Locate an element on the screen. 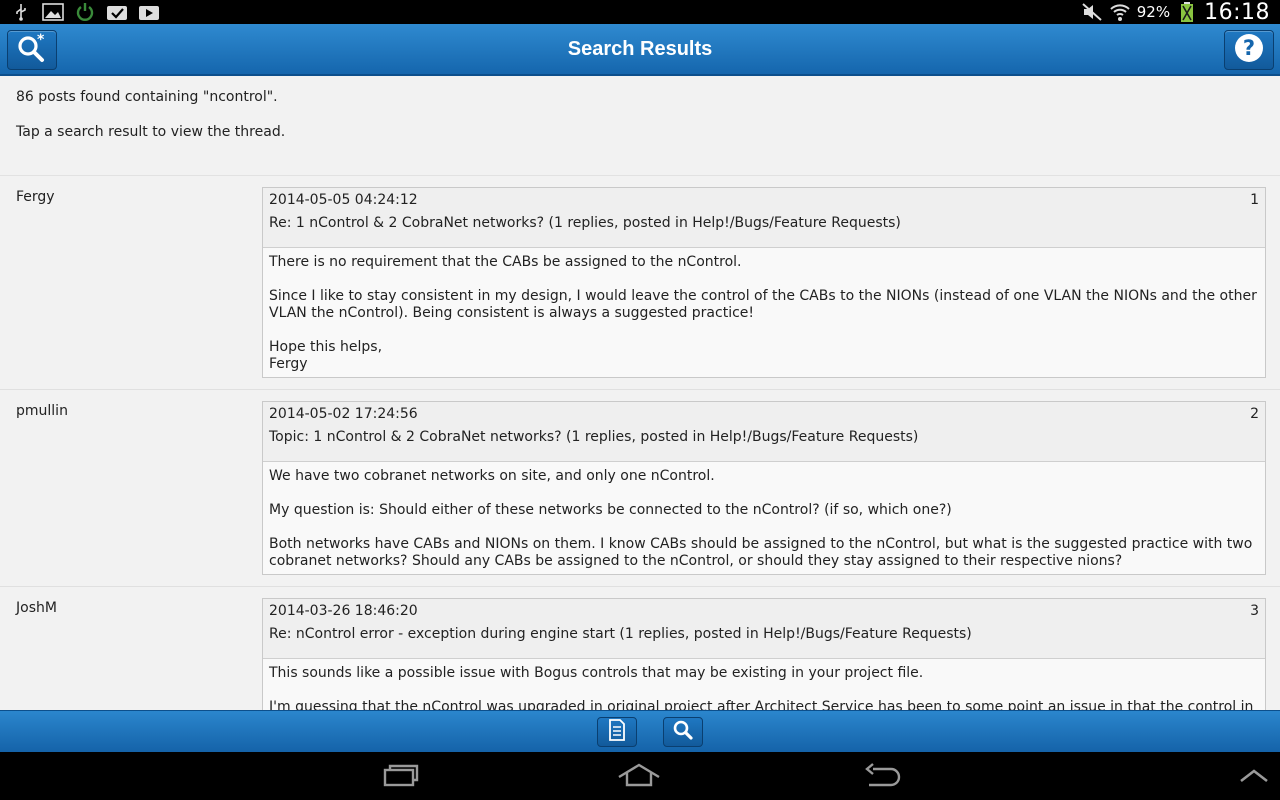 The width and height of the screenshot is (1280, 800). play-store-icon is located at coordinates (149, 12).